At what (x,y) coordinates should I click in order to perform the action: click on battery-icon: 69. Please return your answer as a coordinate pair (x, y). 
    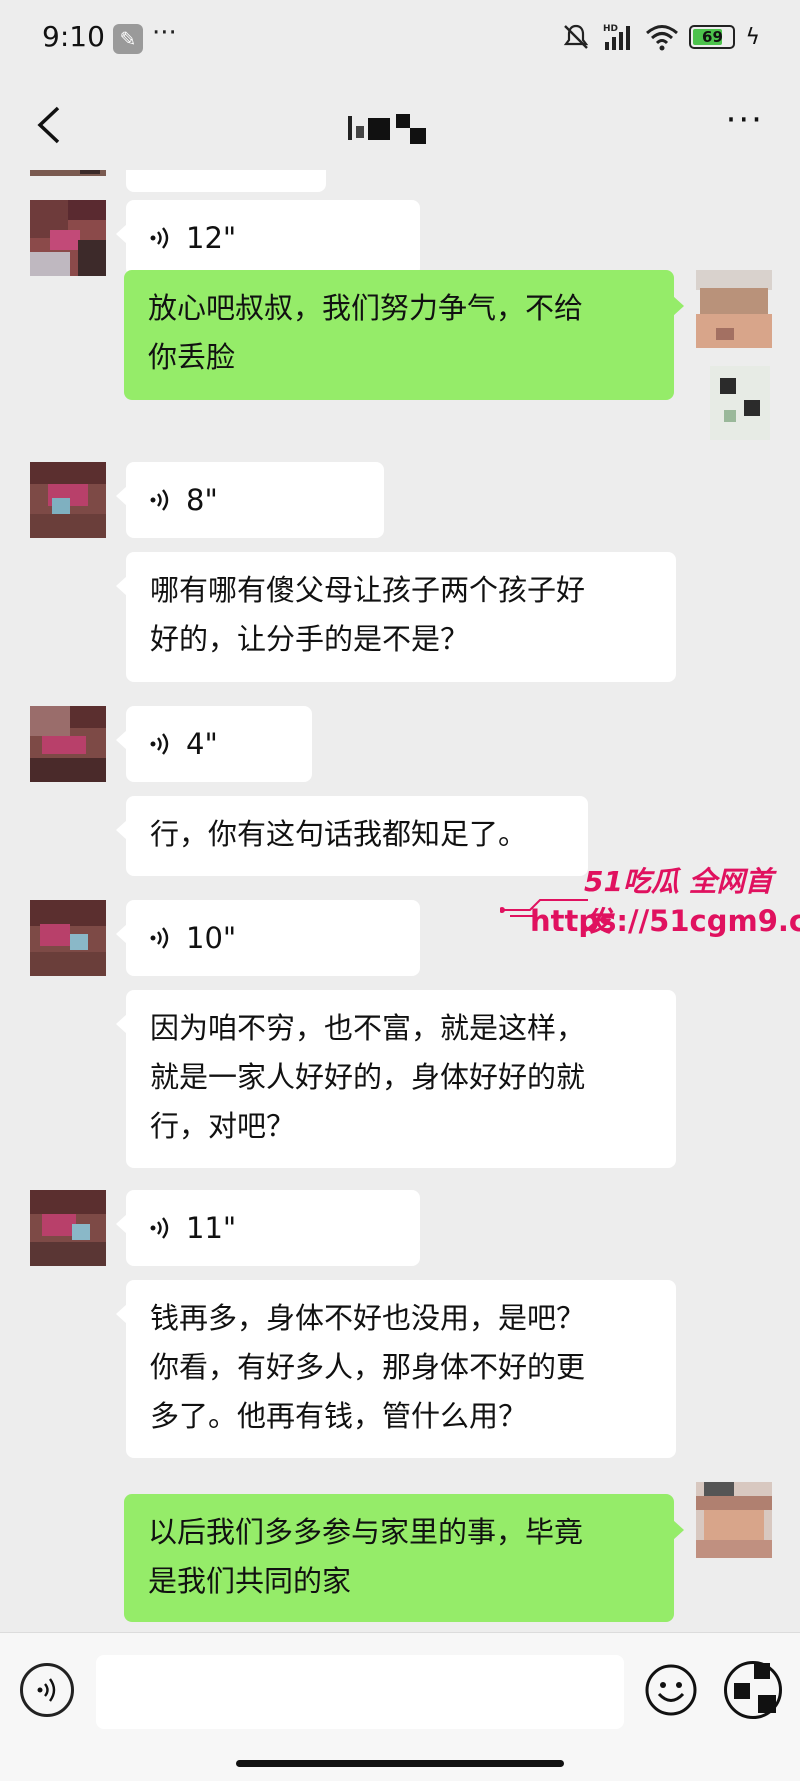
    Looking at the image, I should click on (712, 37).